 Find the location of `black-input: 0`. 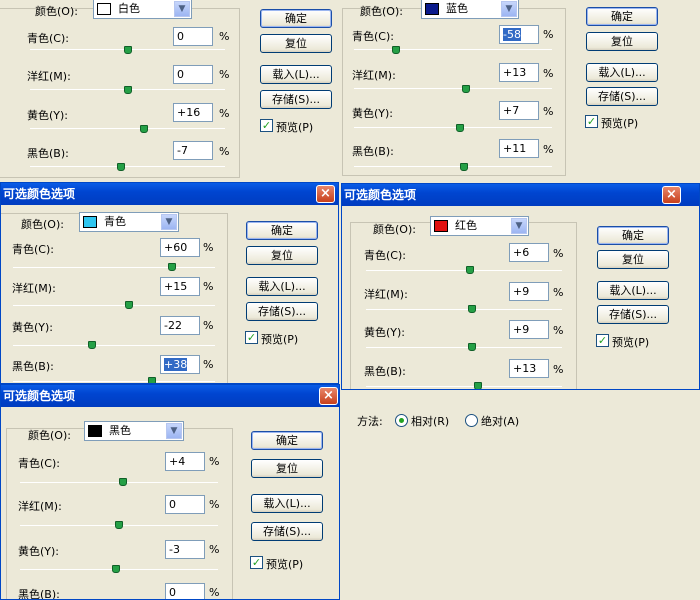

black-input: 0 is located at coordinates (185, 591).